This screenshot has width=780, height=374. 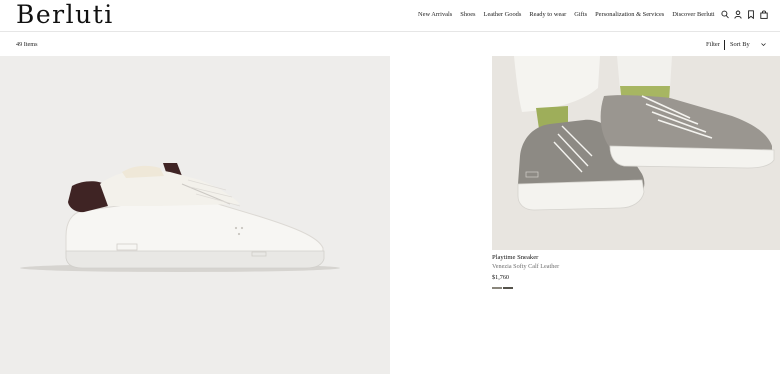 What do you see at coordinates (744, 14) in the screenshot?
I see `header-icons` at bounding box center [744, 14].